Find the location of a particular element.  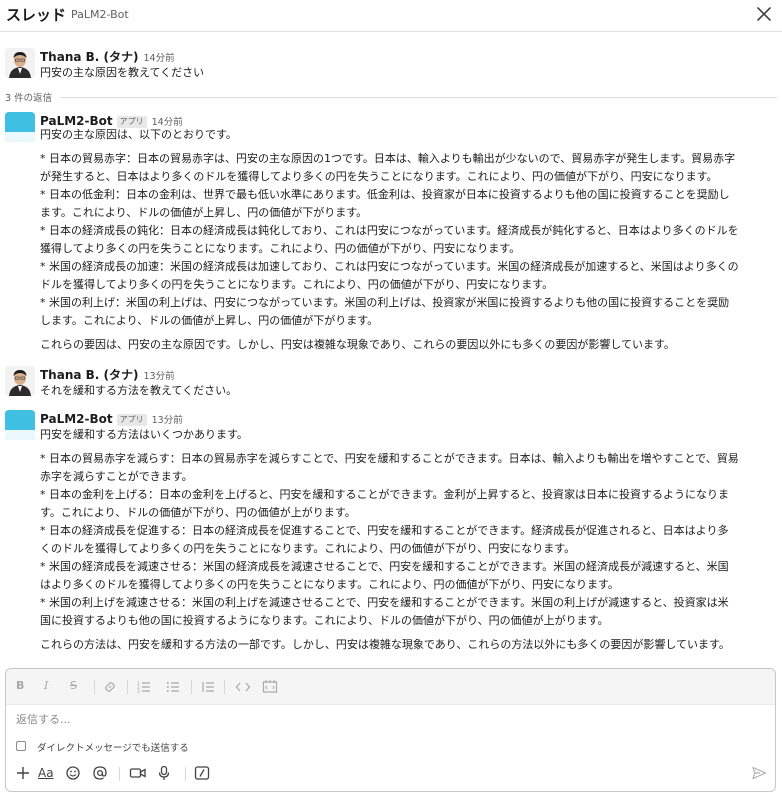

formatting-toggle-button: Aa is located at coordinates (46, 773).